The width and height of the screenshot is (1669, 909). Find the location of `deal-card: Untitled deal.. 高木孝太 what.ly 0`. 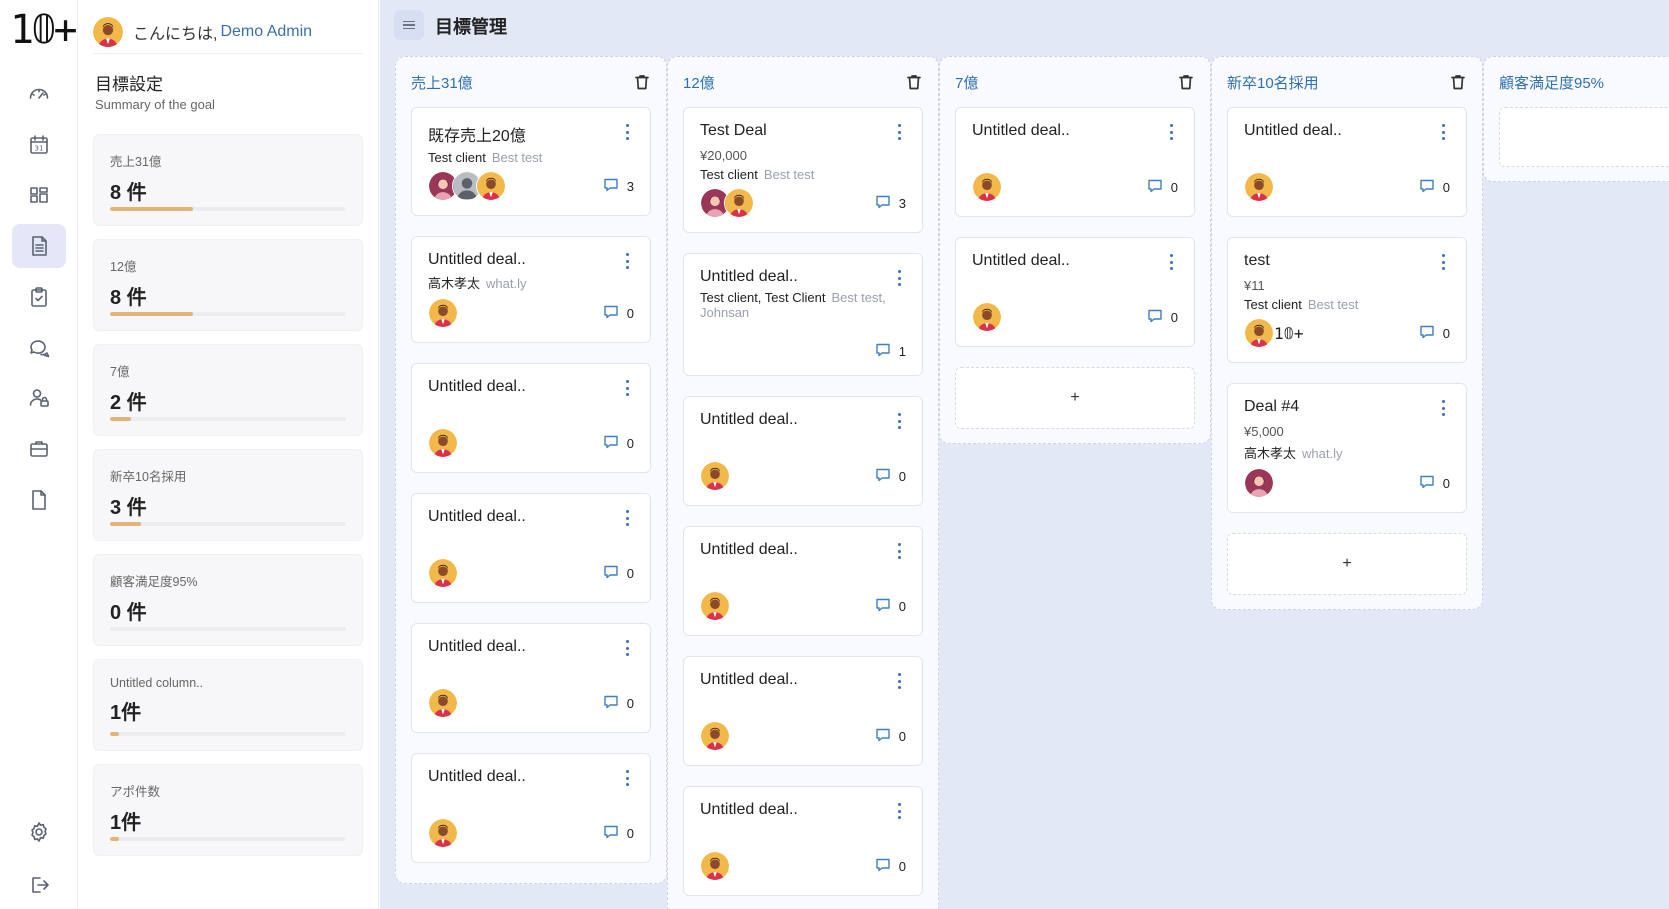

deal-card: Untitled deal.. 高木孝太 what.ly 0 is located at coordinates (531, 289).